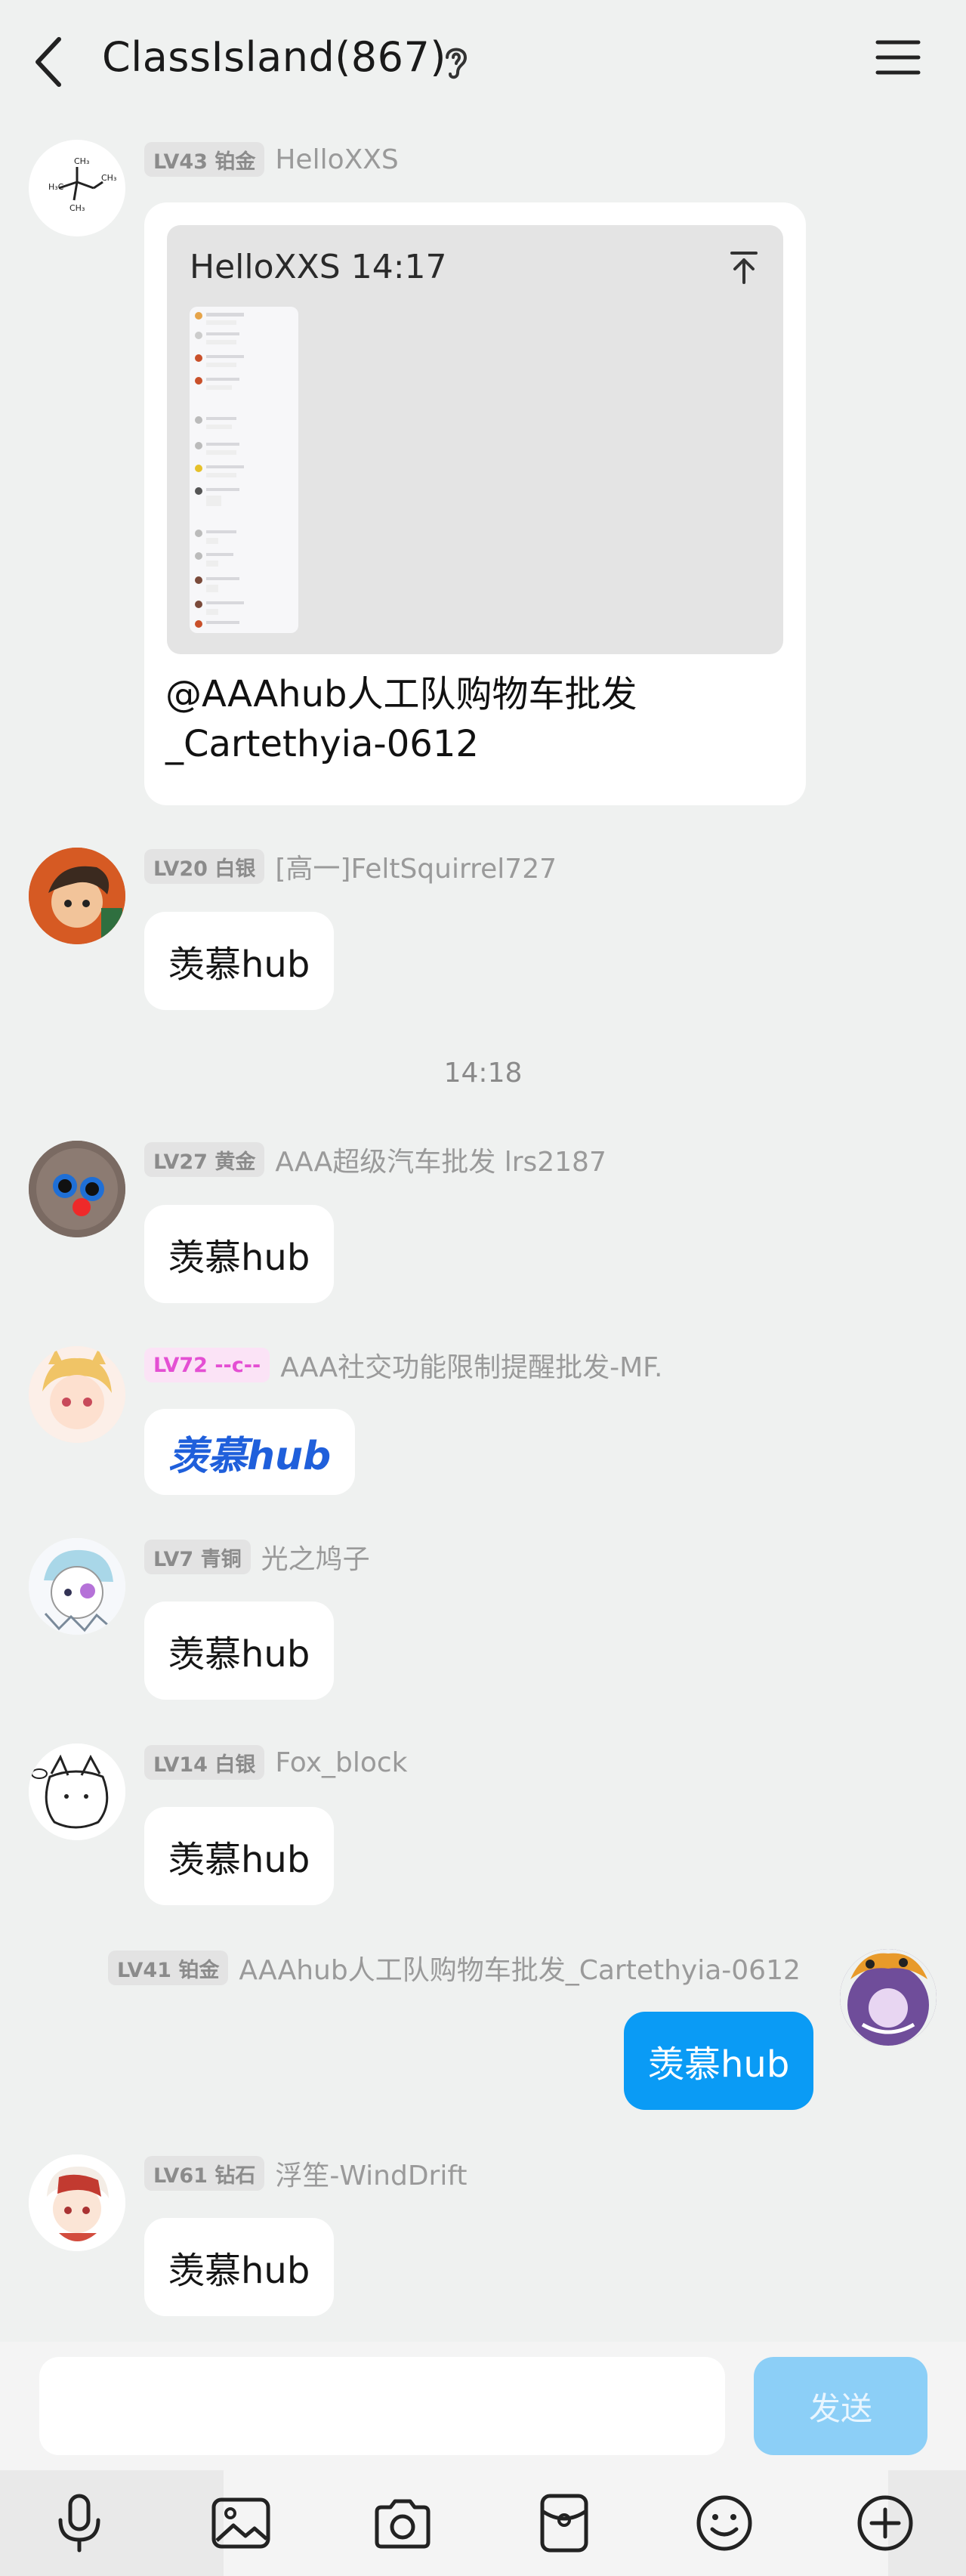 This screenshot has height=2576, width=966. Describe the element at coordinates (520, 1968) in the screenshot. I see `sender-name: AAAhub人工队购物车批发_Cartethyia-0612` at that location.